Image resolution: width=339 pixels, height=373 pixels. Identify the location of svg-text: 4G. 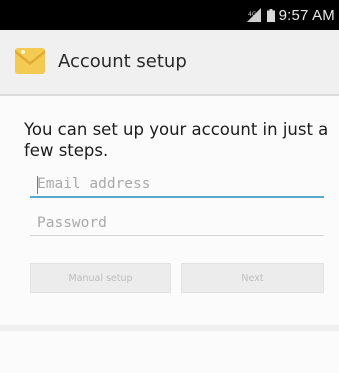
(252, 14).